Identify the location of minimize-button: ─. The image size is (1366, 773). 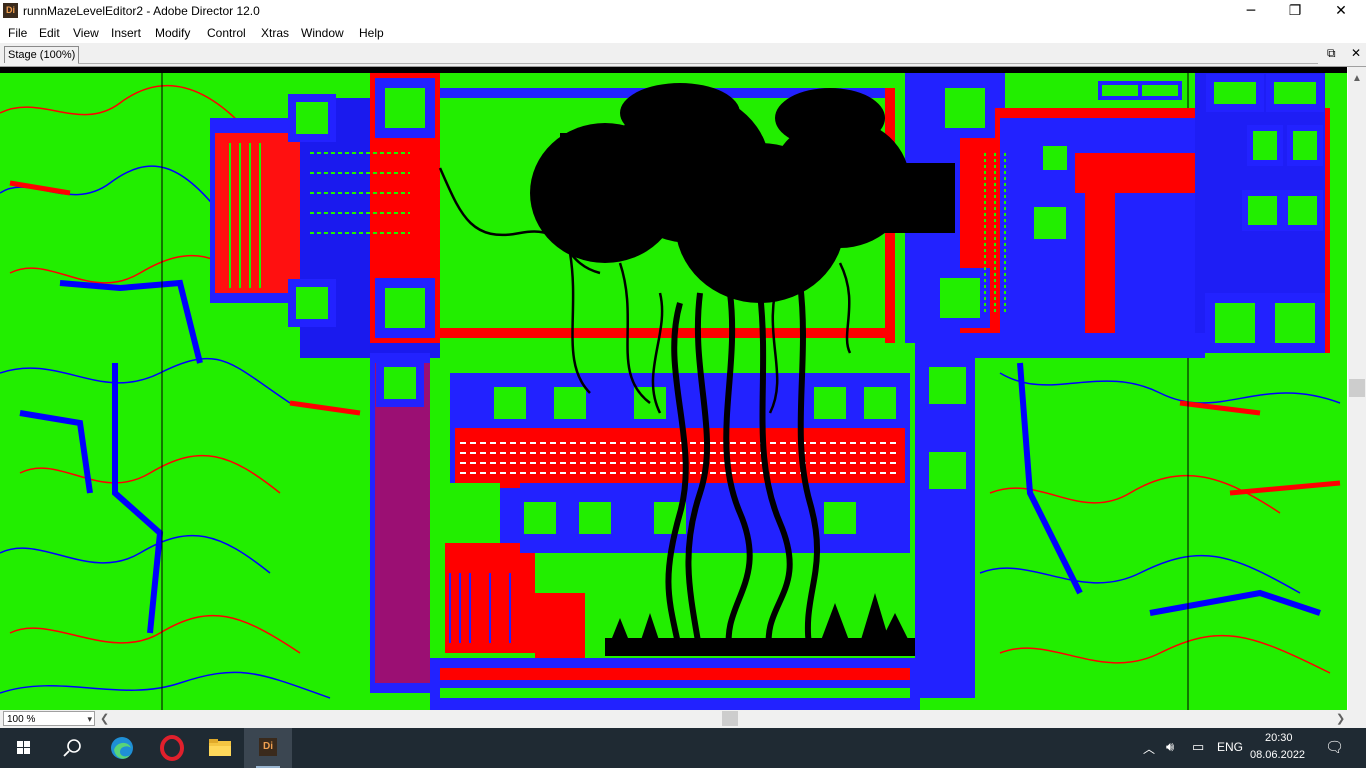
(1251, 11).